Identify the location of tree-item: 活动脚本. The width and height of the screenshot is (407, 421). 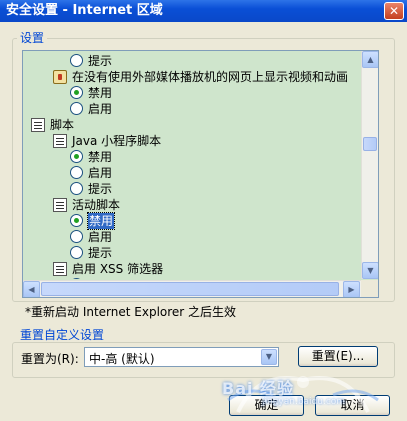
(86, 205).